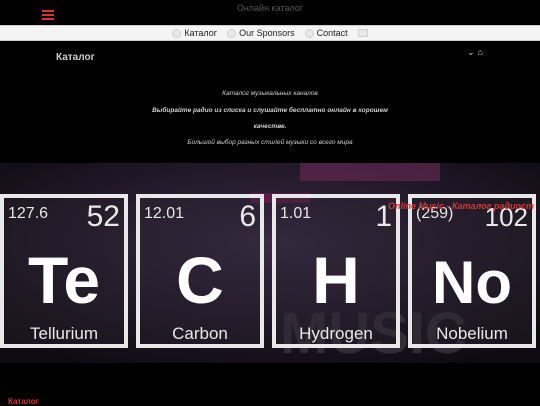  I want to click on nav-item-sponsors: Our Sponsors, so click(261, 33).